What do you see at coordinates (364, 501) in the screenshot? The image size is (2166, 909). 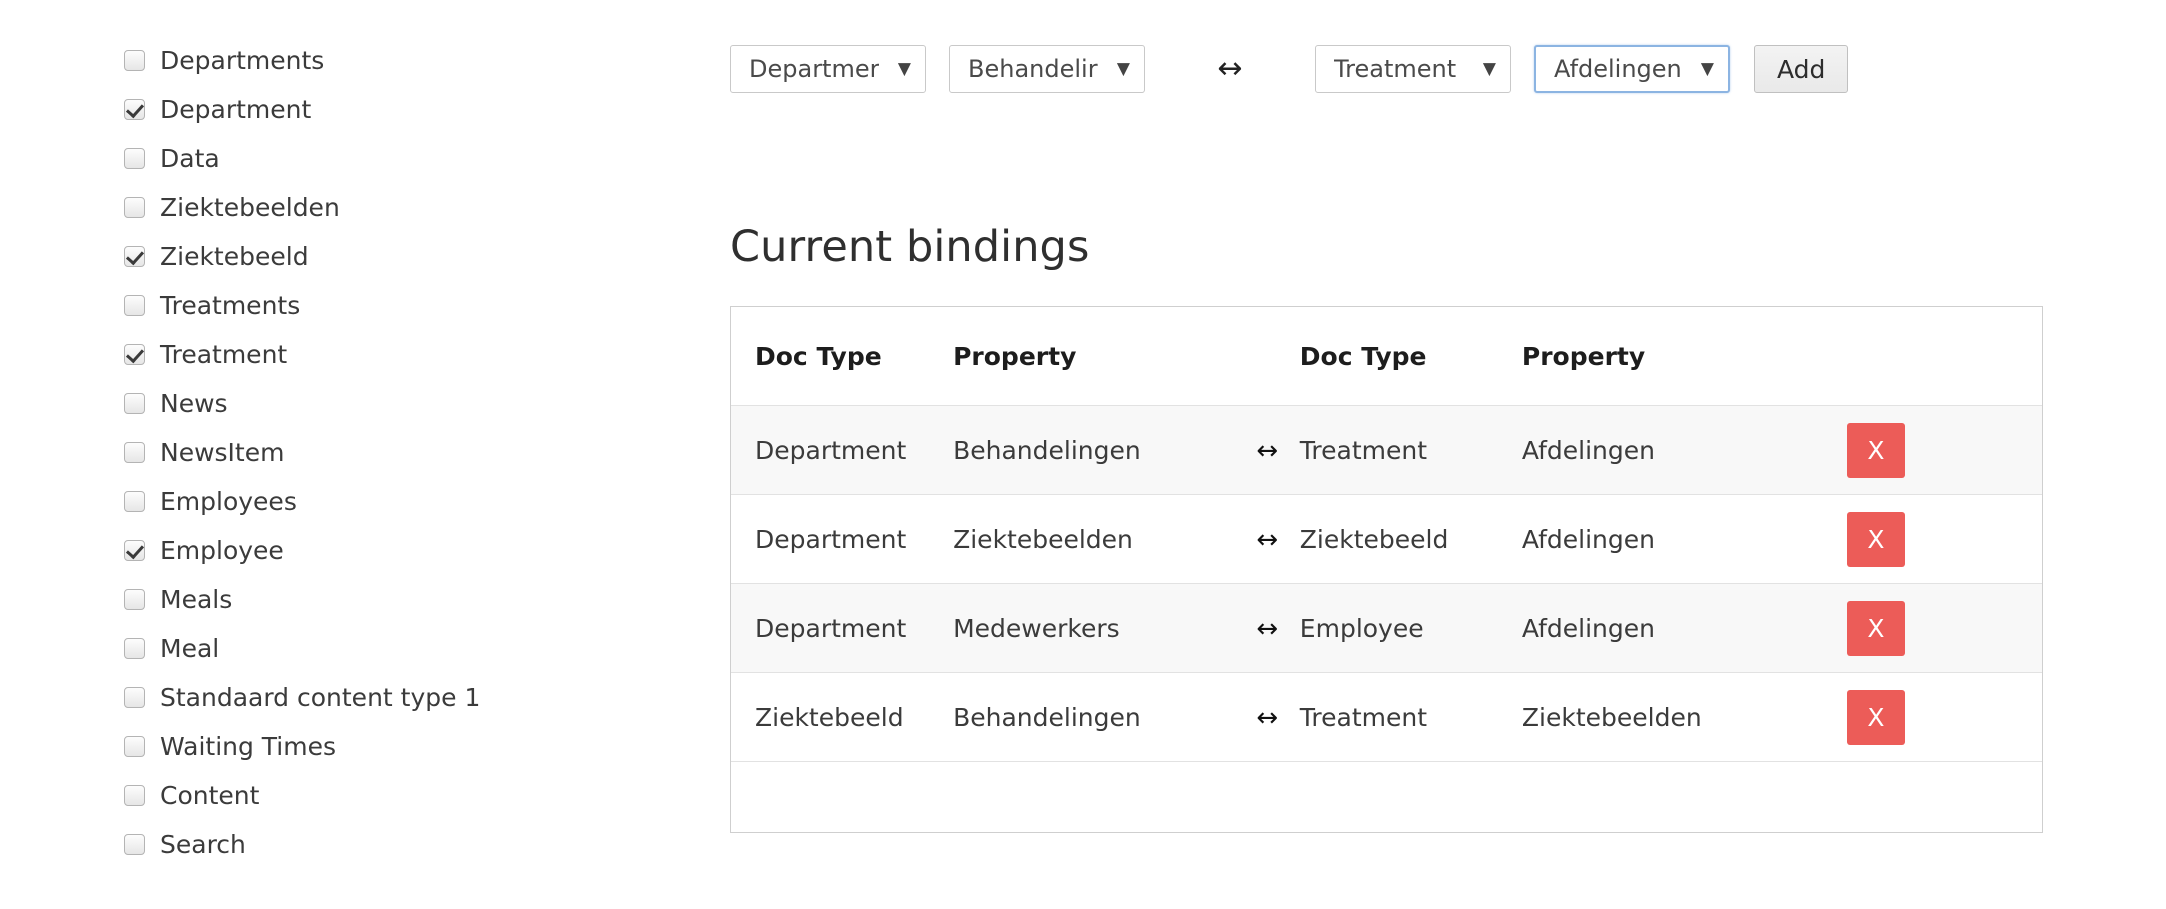 I see `doctype-list-item: Employees` at bounding box center [364, 501].